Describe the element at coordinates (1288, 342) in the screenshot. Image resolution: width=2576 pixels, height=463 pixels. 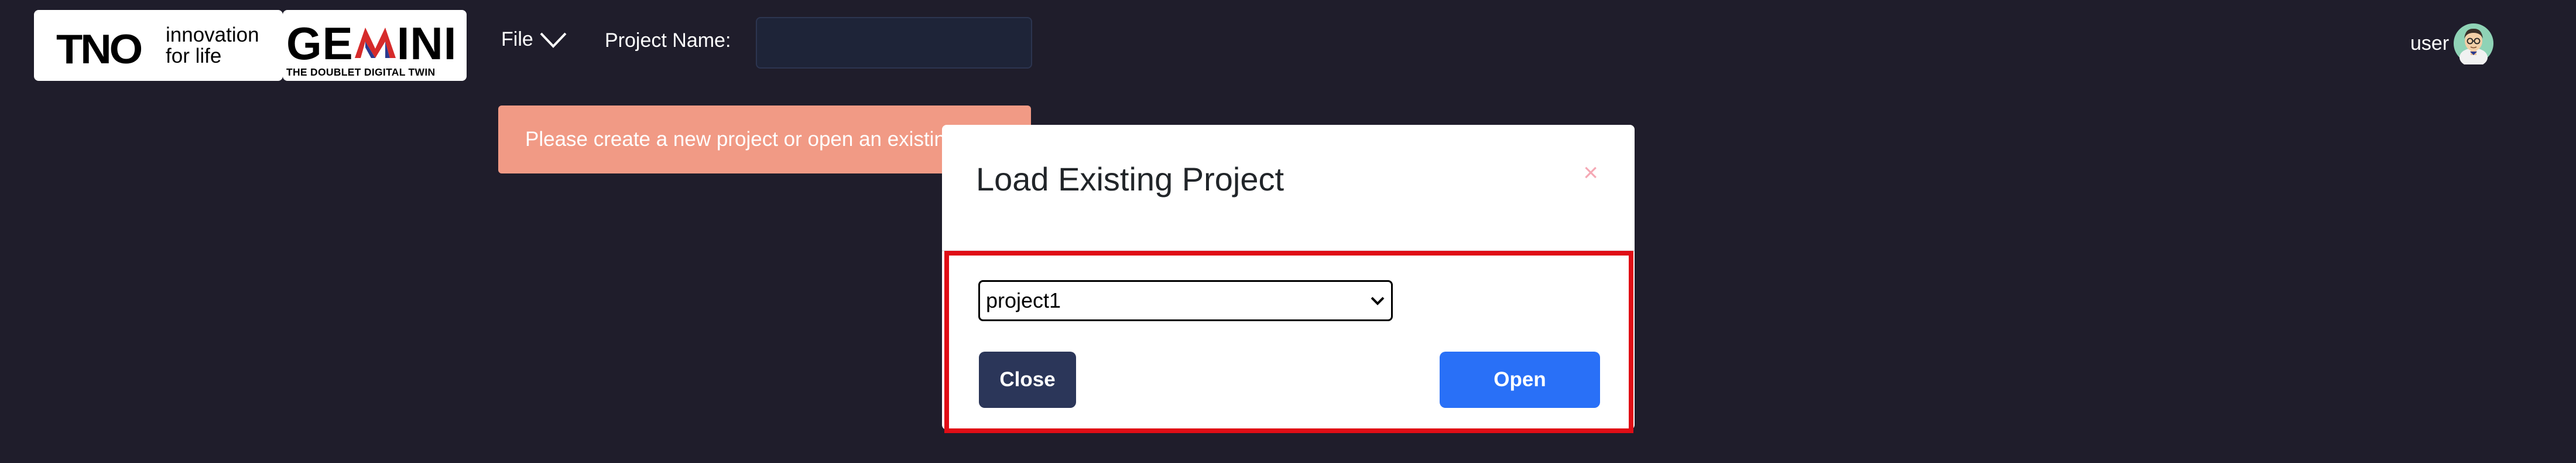
I see `modal-body-highlight: project1 Close Open` at that location.